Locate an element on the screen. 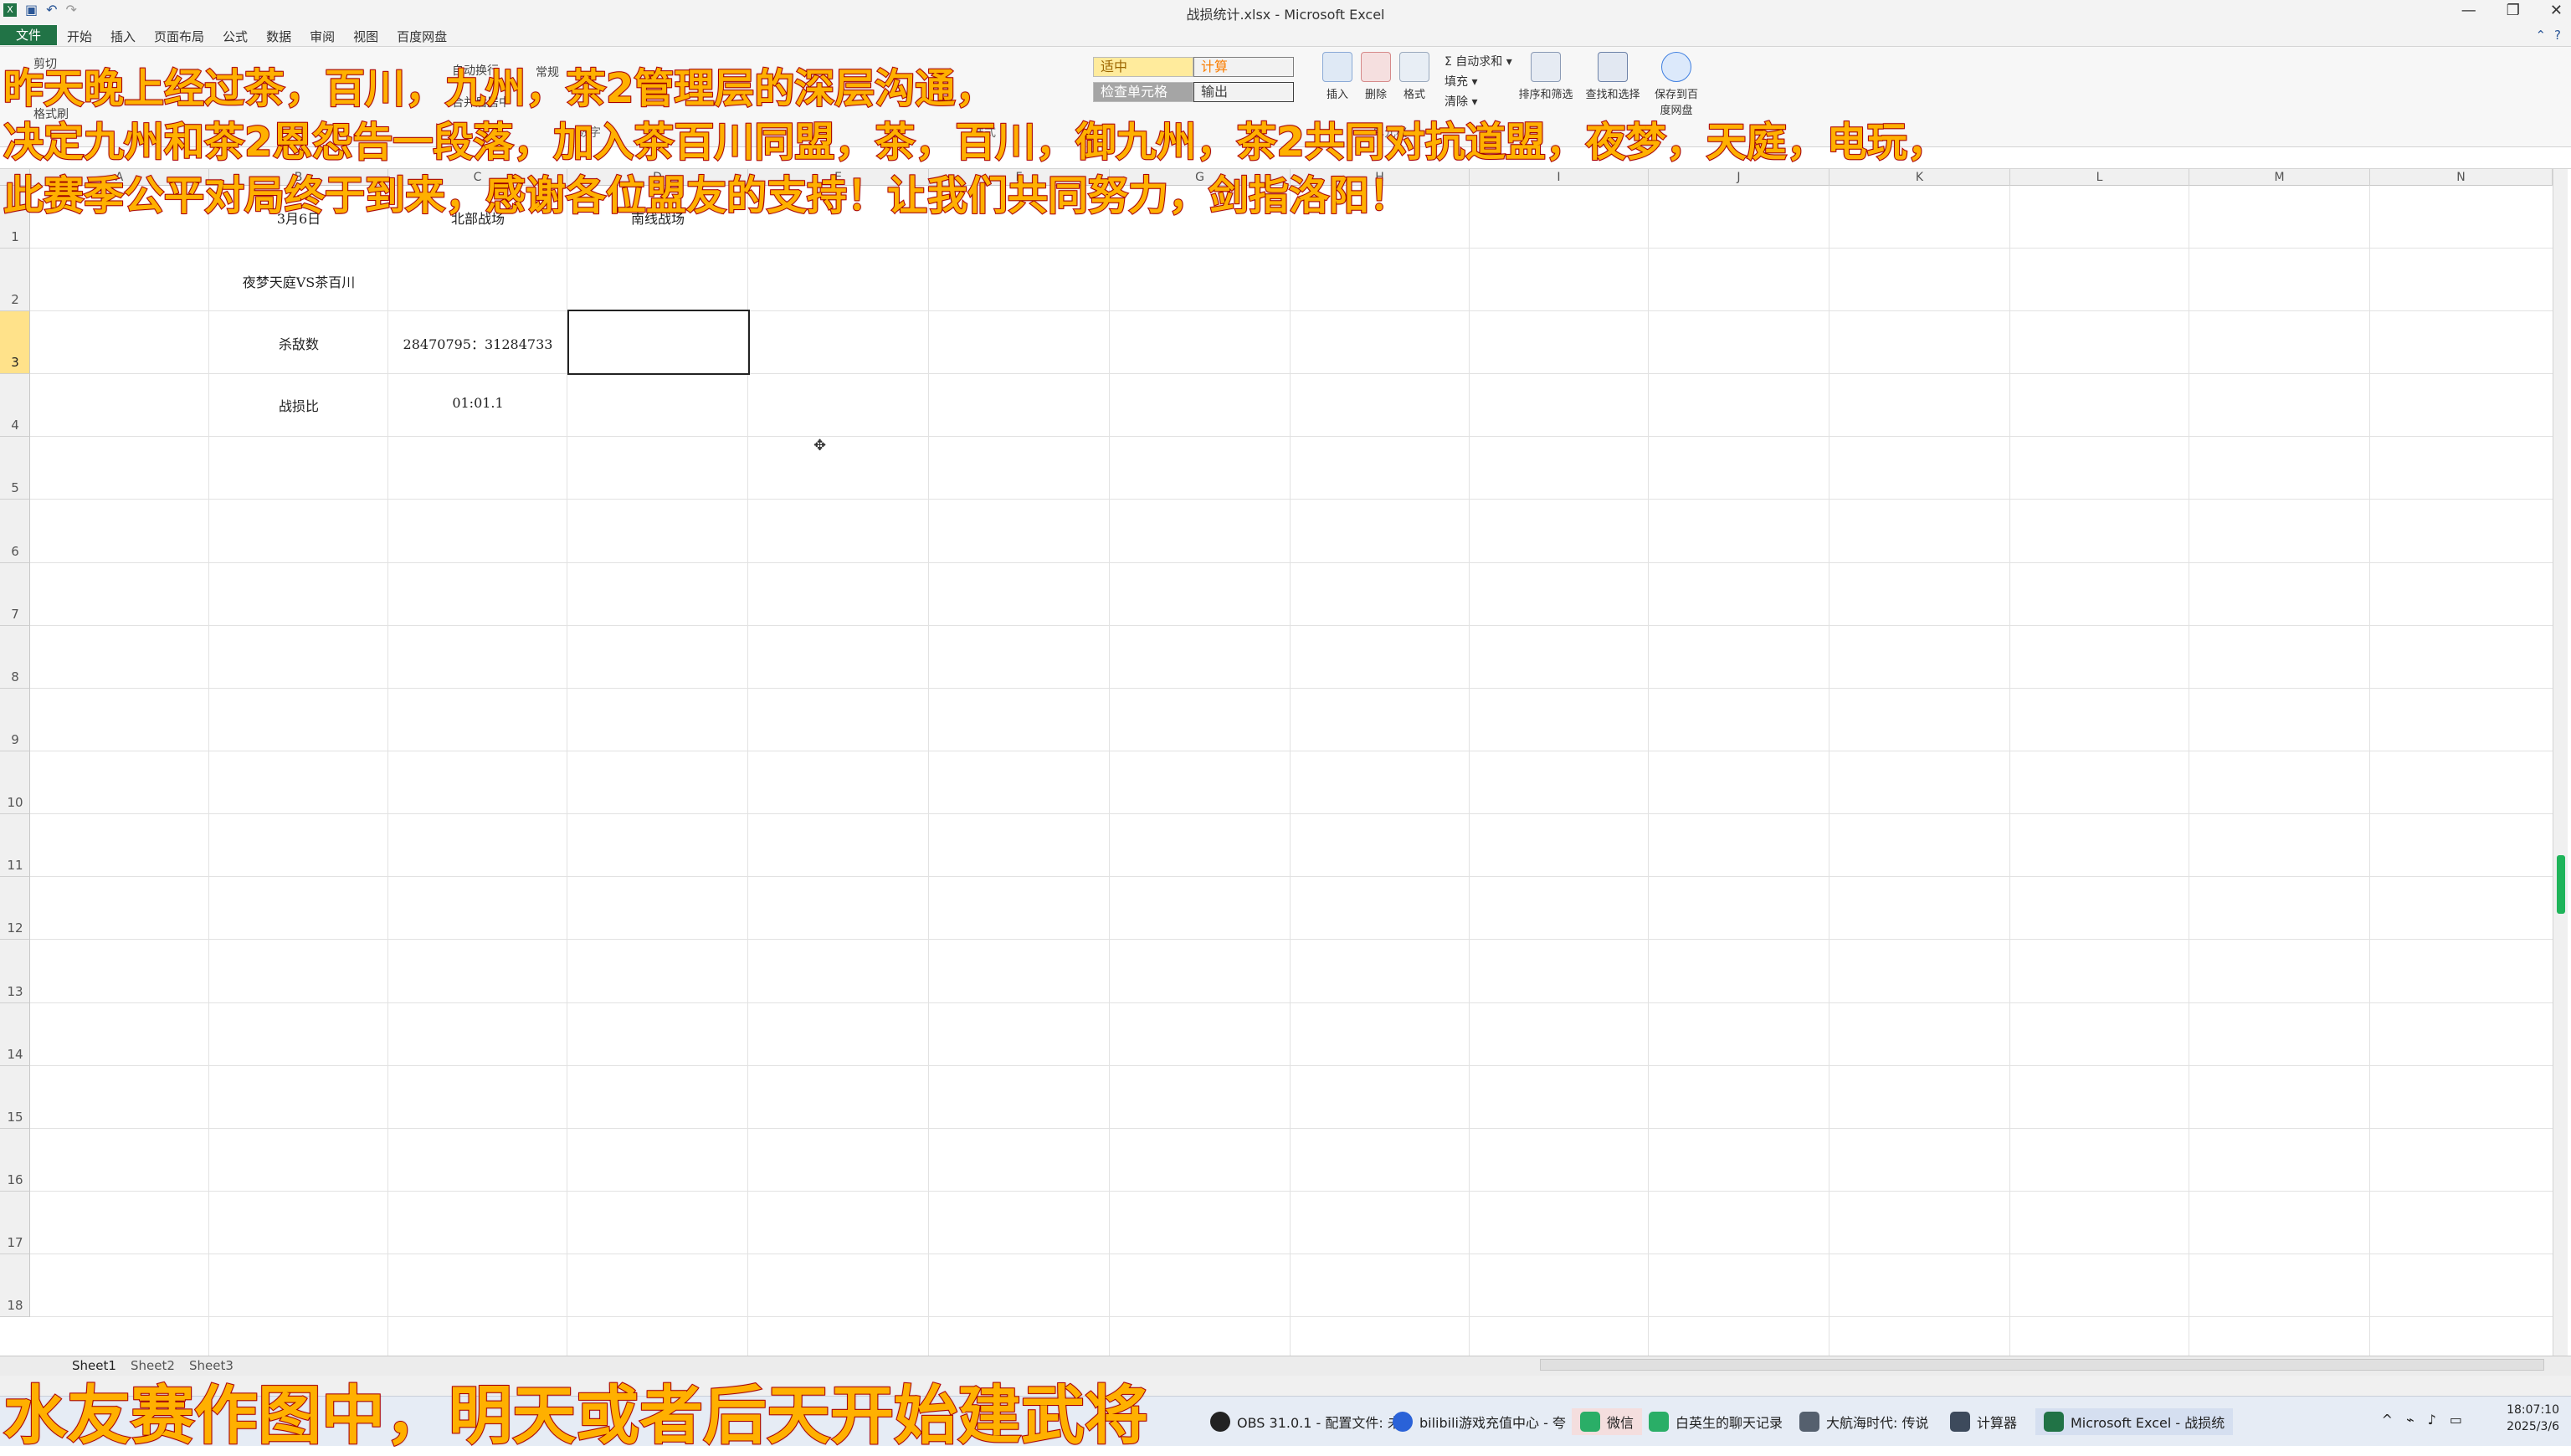  fill-button: 填充 ▾ is located at coordinates (1478, 82).